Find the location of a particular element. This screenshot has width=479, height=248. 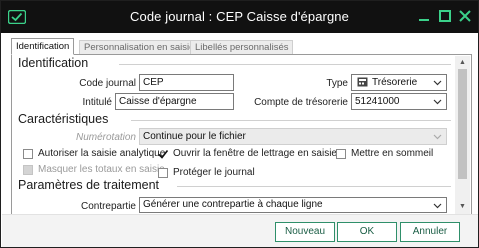

masquer-totaux-label: Masquer les totaux en saisie is located at coordinates (101, 169).